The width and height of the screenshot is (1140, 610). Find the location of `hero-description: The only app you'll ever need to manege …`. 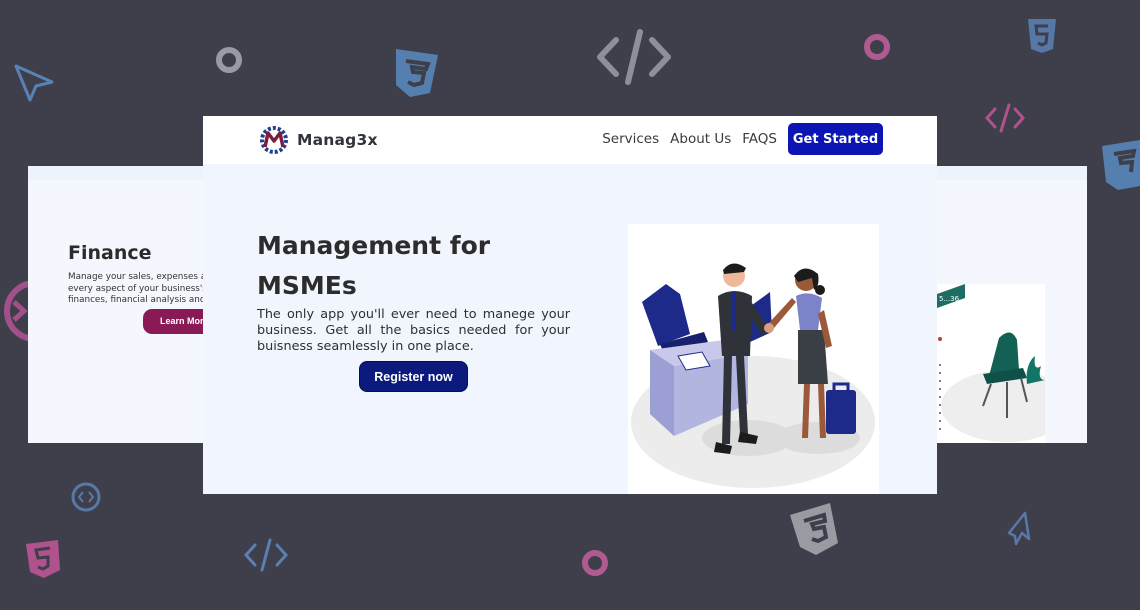

hero-description: The only app you'll ever need to manege … is located at coordinates (413, 330).